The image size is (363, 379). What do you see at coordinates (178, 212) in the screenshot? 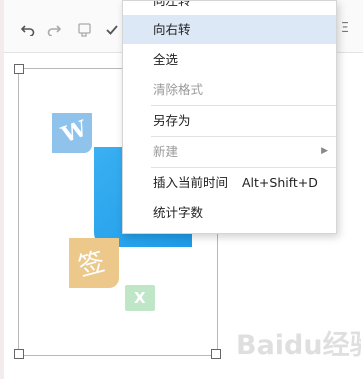
I see `menu-item-label: 统计字数` at bounding box center [178, 212].